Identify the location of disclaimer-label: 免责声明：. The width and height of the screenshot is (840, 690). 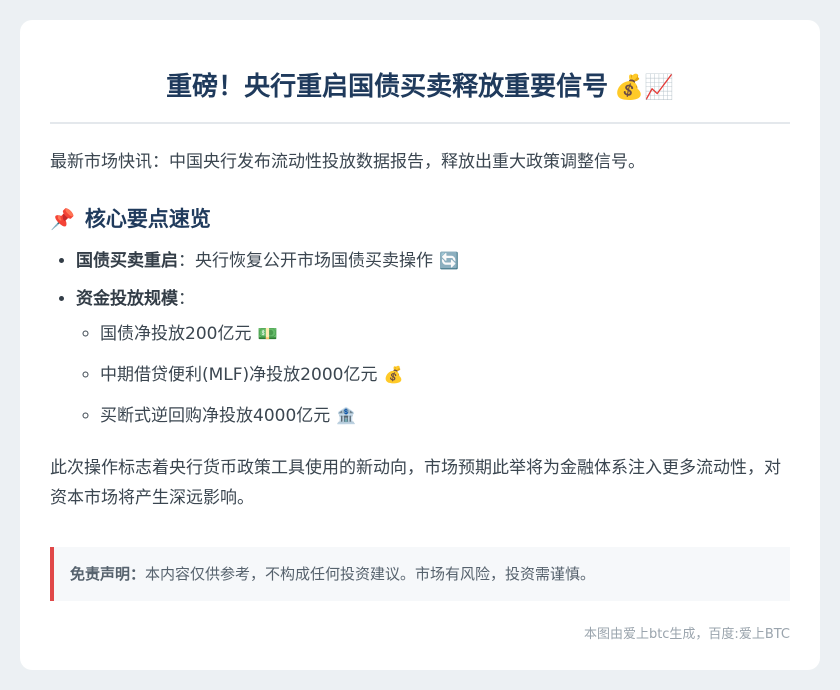
(108, 574).